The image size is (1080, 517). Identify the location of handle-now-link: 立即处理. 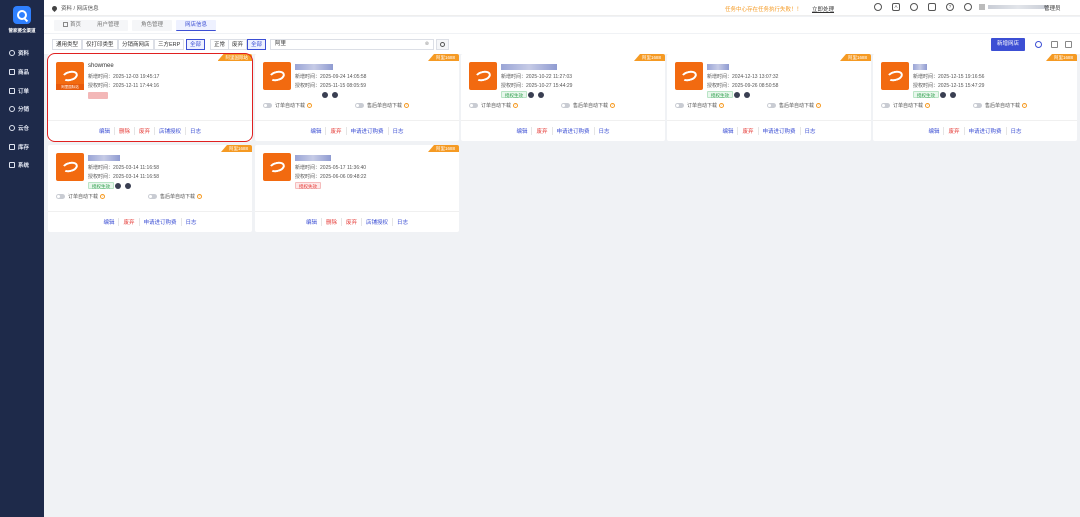
(823, 9).